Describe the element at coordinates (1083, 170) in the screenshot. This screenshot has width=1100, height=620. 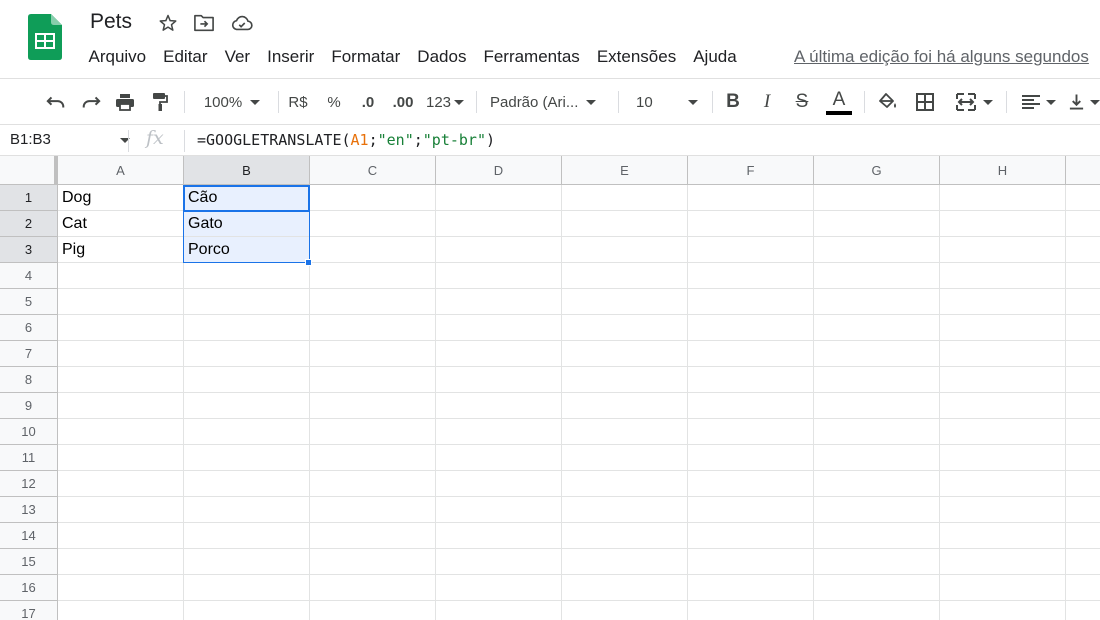
I see `column-header-partial` at that location.